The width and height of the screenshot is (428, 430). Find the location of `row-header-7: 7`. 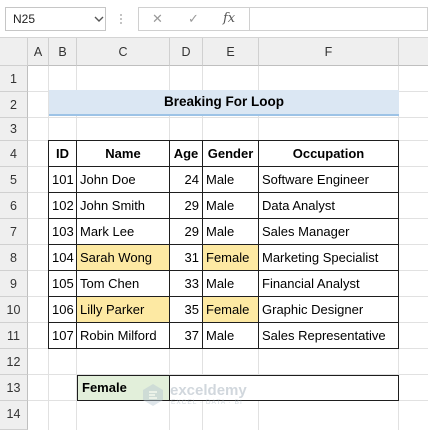

row-header-7: 7 is located at coordinates (14, 232).